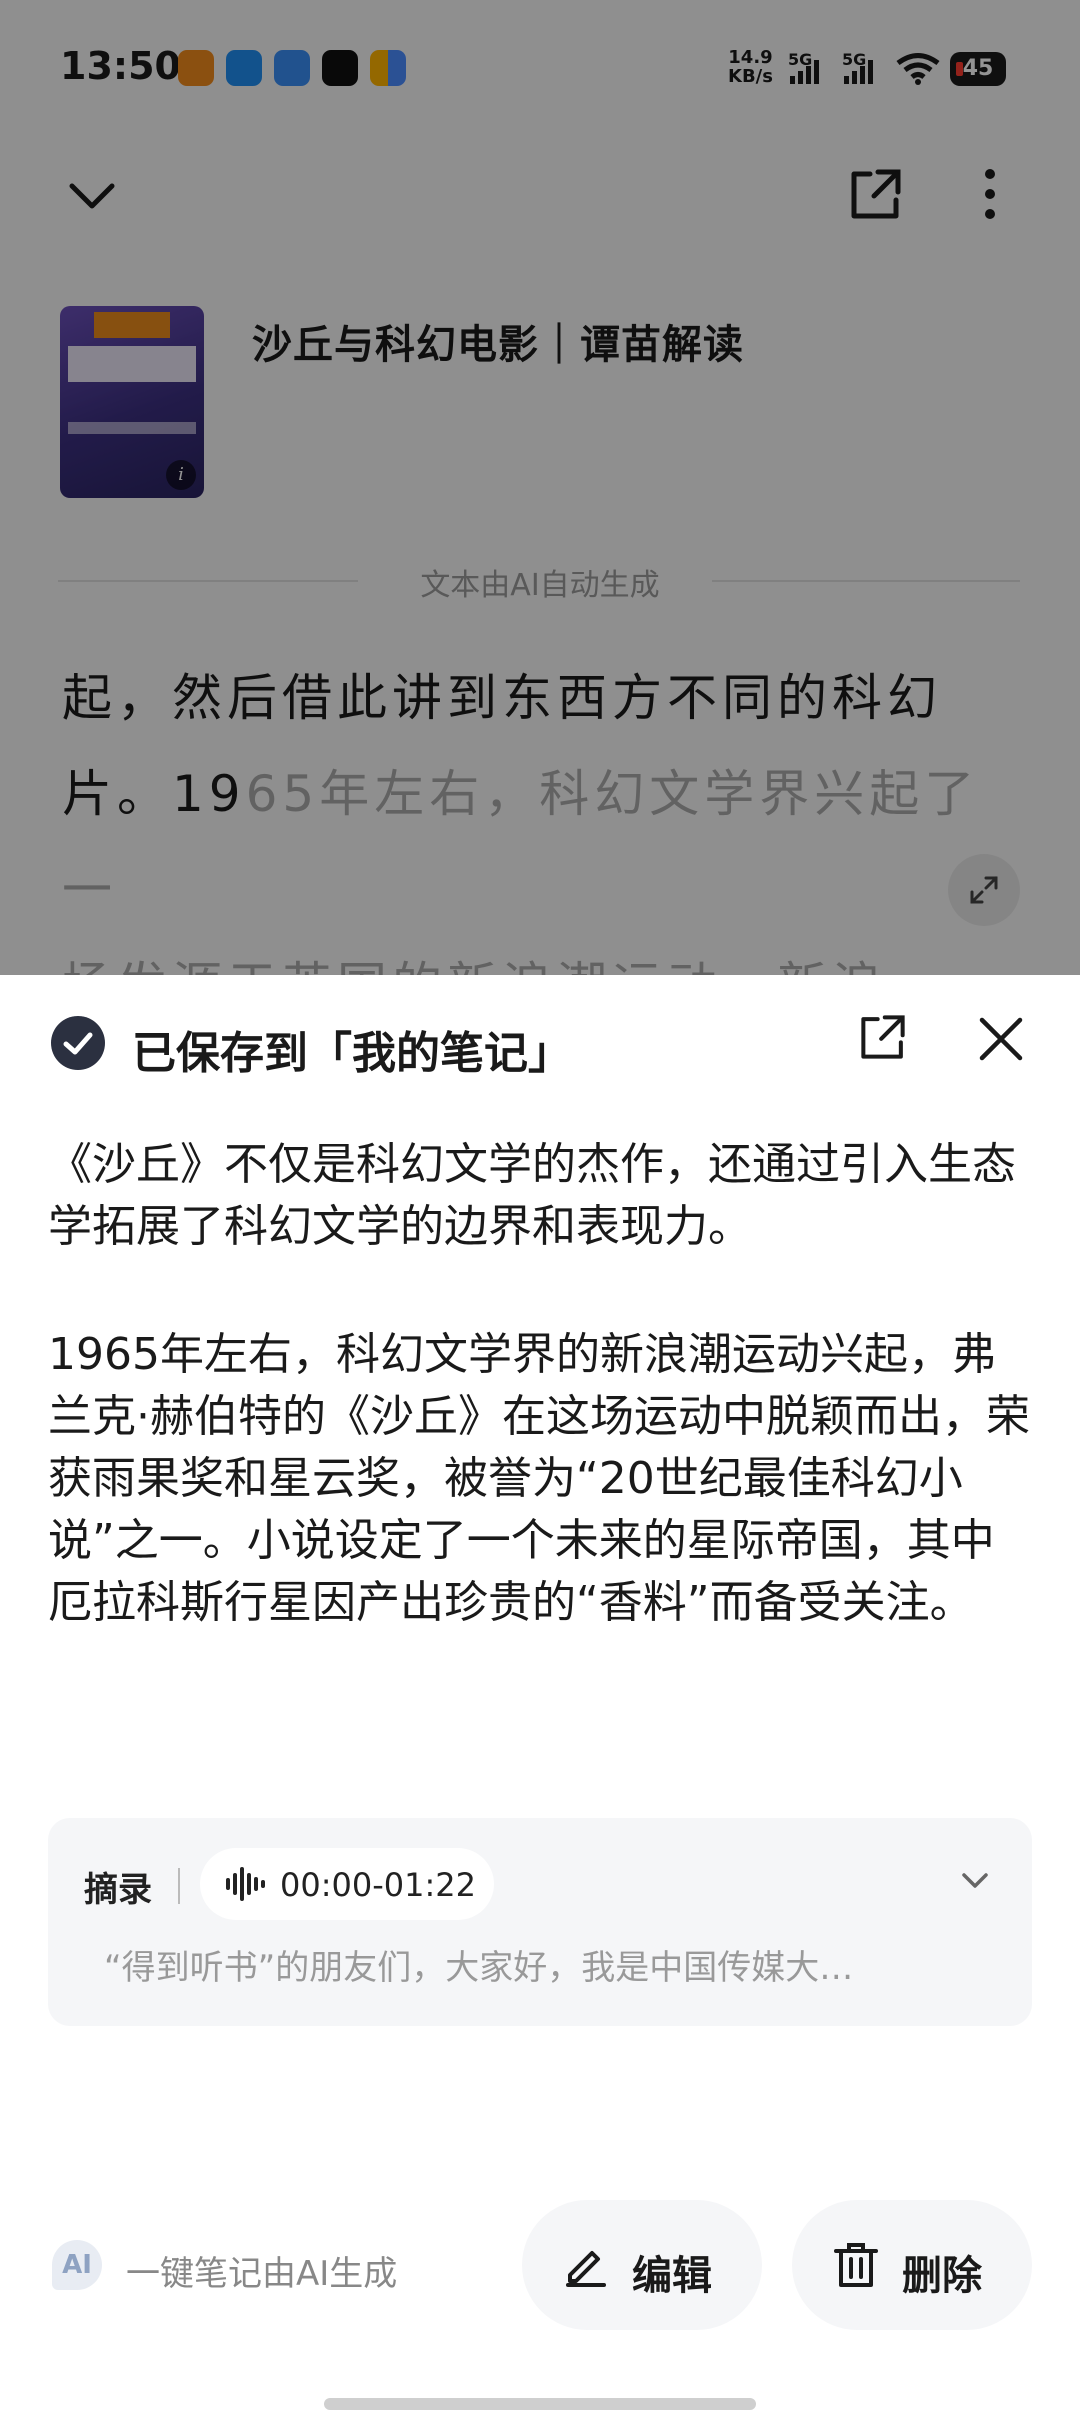 The image size is (1080, 2418). What do you see at coordinates (118, 1890) in the screenshot?
I see `excerpt-label: 摘录` at bounding box center [118, 1890].